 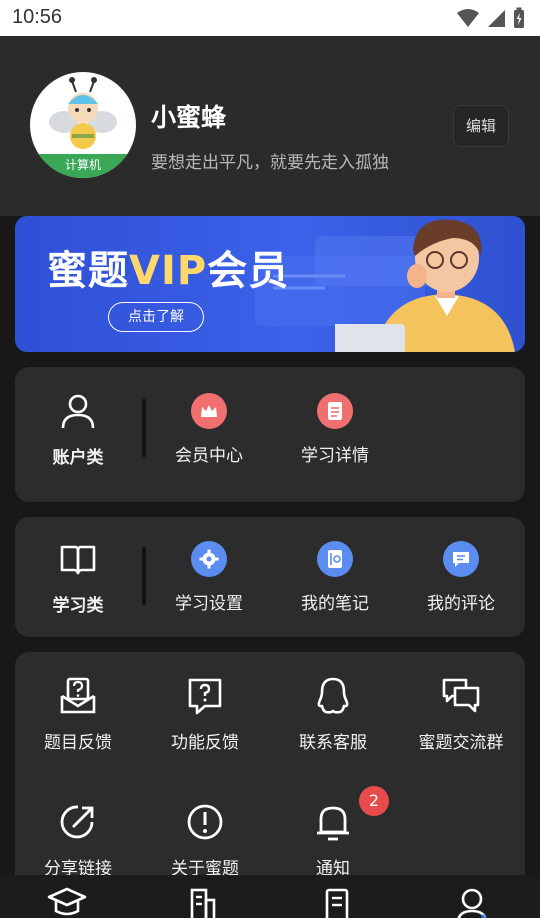 What do you see at coordinates (77, 822) in the screenshot?
I see `share-icon` at bounding box center [77, 822].